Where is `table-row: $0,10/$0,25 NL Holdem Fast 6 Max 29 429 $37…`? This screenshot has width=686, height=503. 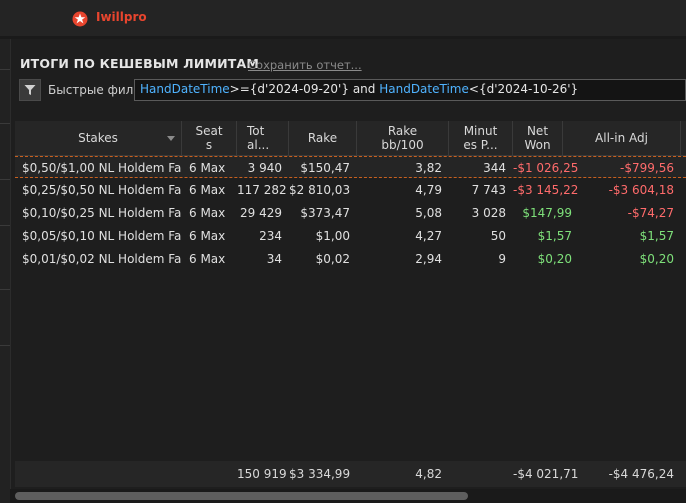 table-row: $0,10/$0,25 NL Holdem Fast 6 Max 29 429 $37… is located at coordinates (350, 213).